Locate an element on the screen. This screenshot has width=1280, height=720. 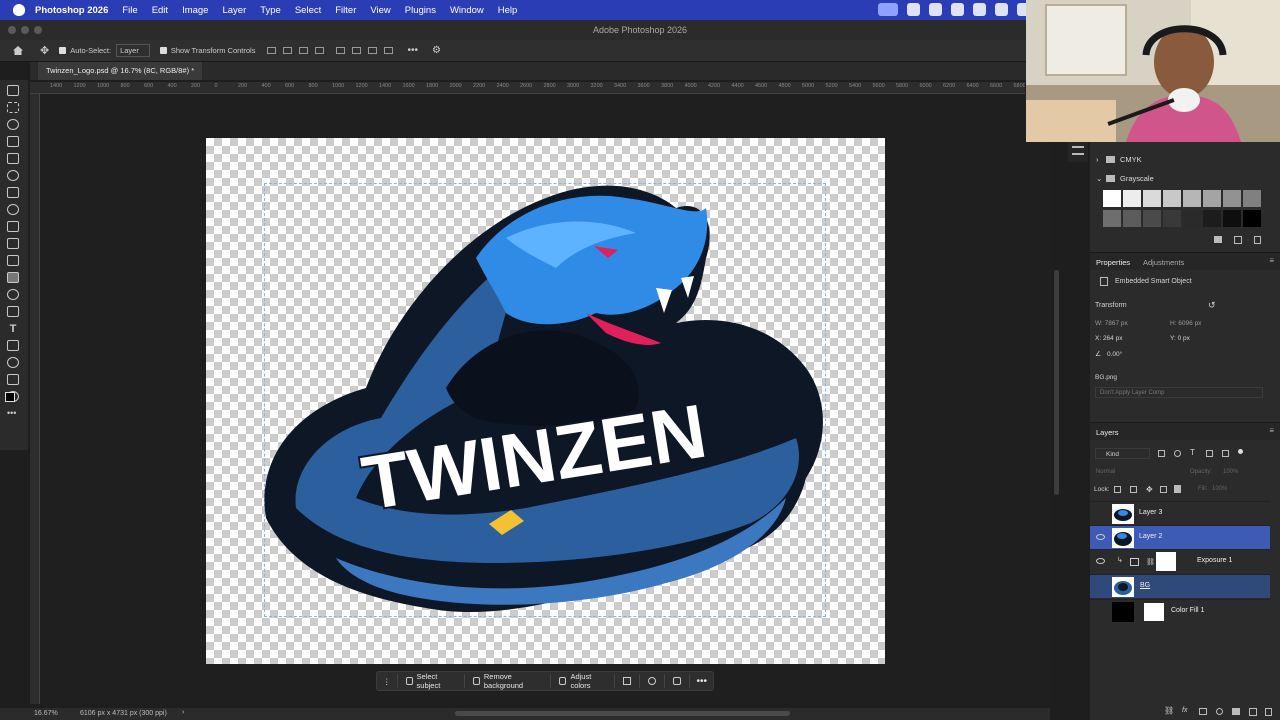
filter-adjustment-icon is located at coordinates (1177, 453).